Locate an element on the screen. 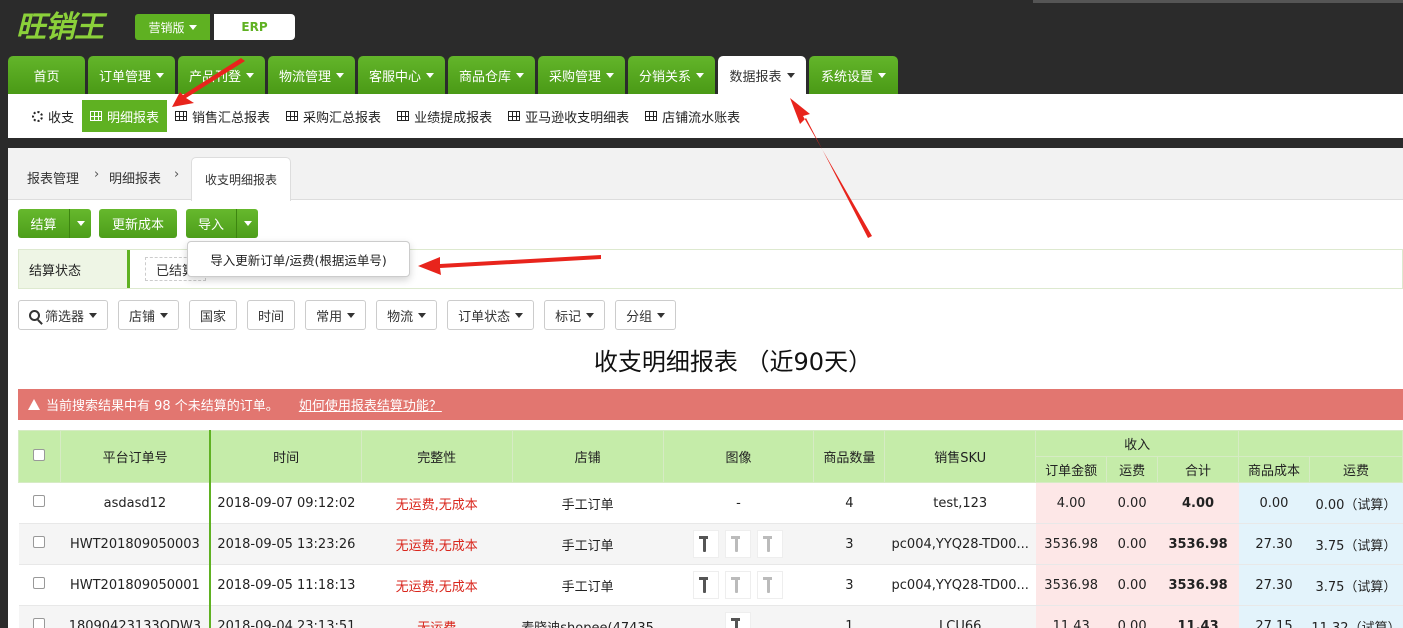 The height and width of the screenshot is (628, 1403). nav-tab-warehouse: 商品仓库 is located at coordinates (491, 75).